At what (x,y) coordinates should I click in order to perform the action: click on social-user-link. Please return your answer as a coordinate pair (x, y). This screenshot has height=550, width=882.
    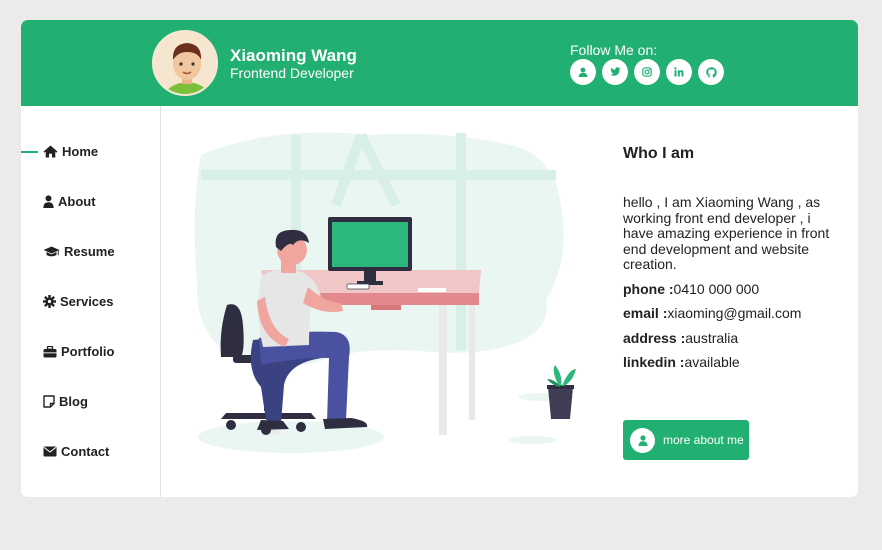
    Looking at the image, I should click on (583, 72).